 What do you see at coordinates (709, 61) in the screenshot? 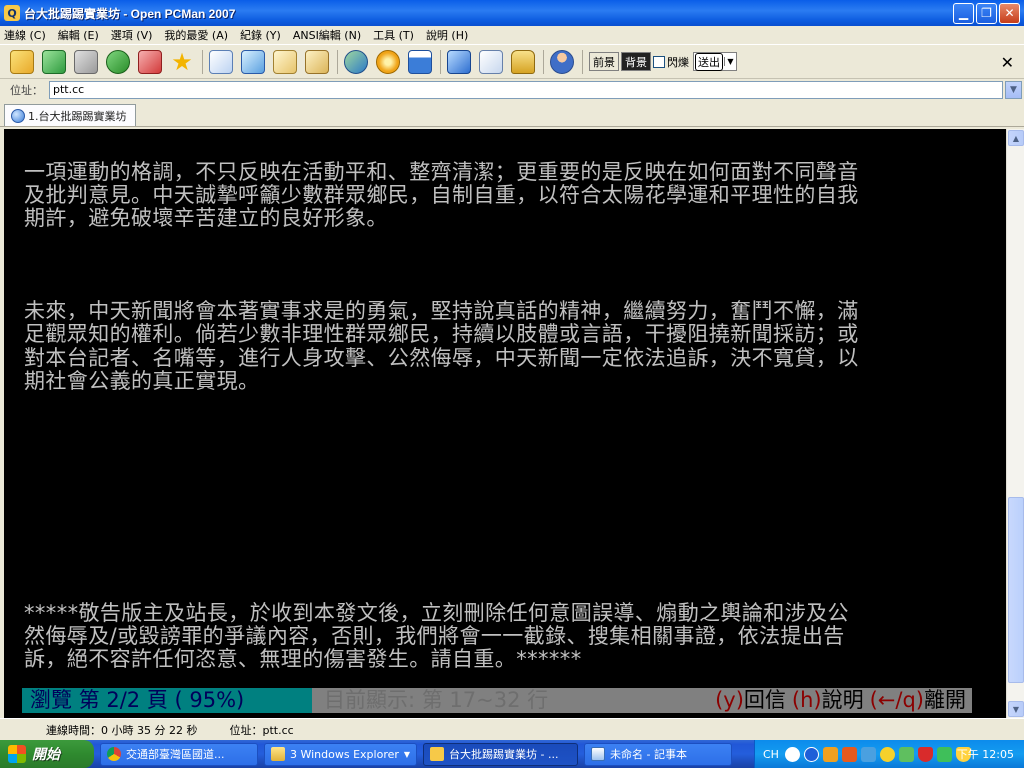
I see `send-button-label: 送出` at bounding box center [709, 61].